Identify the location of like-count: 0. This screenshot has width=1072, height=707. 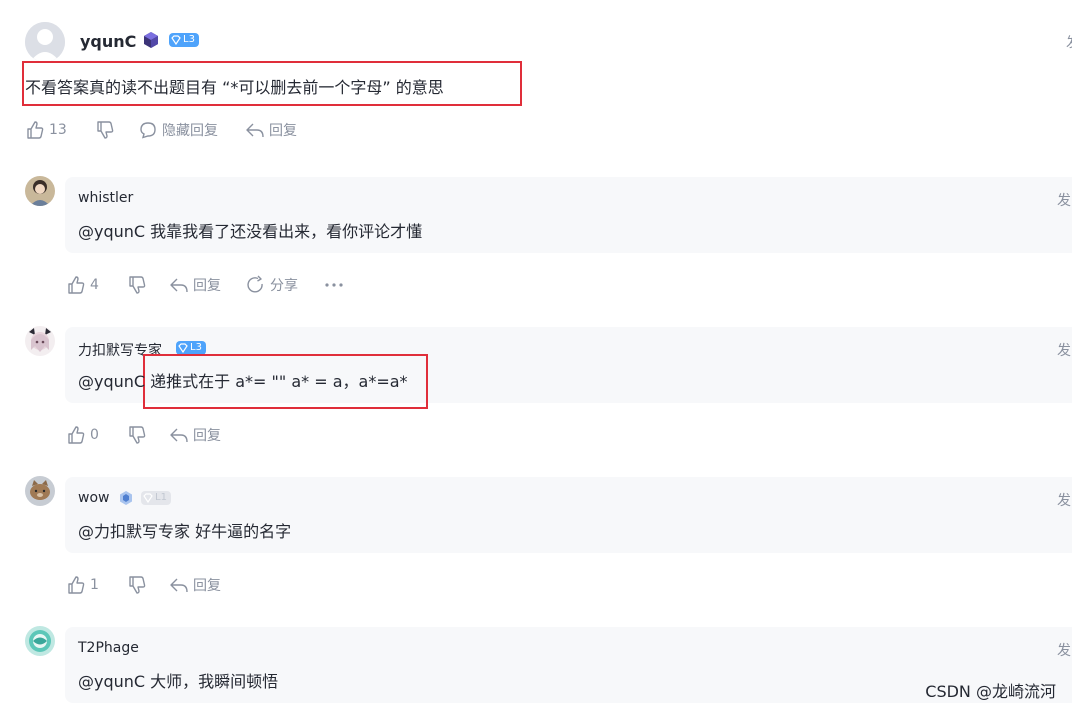
(94, 435).